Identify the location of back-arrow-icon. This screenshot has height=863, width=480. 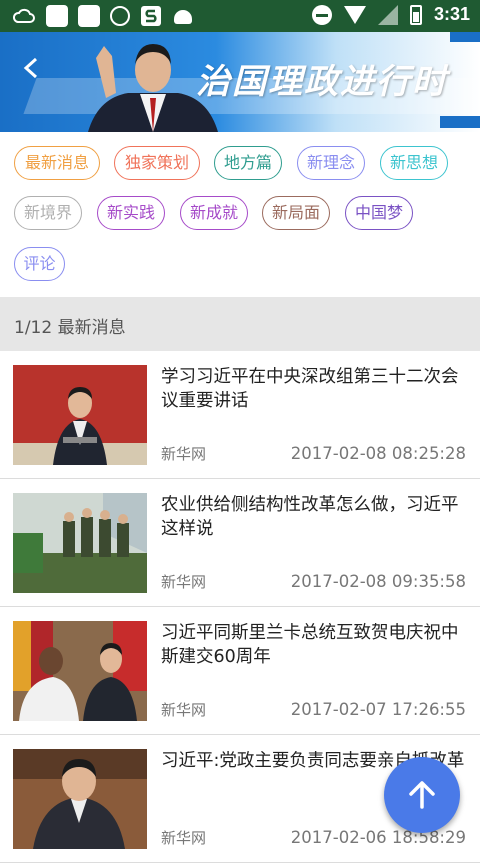
(37, 71).